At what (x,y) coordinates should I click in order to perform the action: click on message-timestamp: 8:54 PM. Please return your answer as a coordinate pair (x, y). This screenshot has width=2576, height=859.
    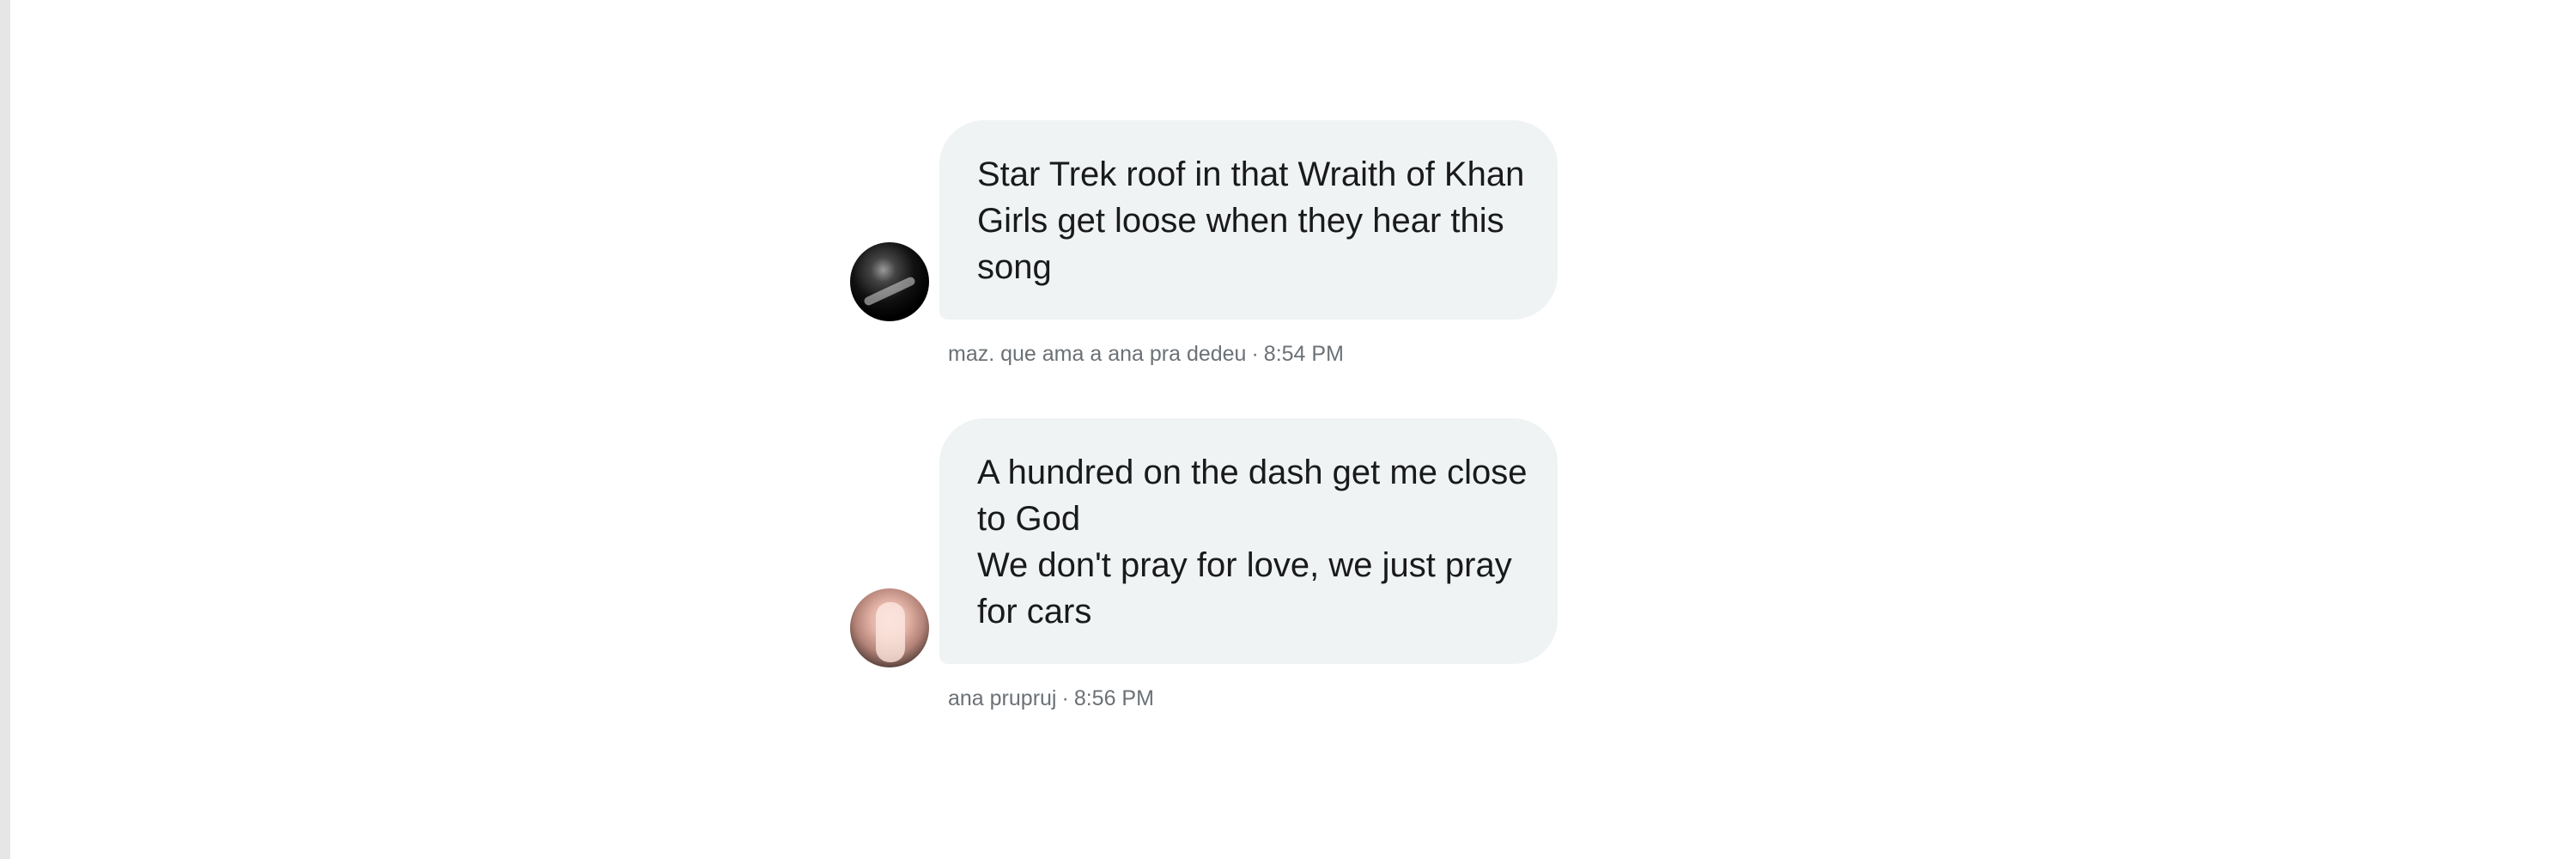
    Looking at the image, I should click on (1303, 354).